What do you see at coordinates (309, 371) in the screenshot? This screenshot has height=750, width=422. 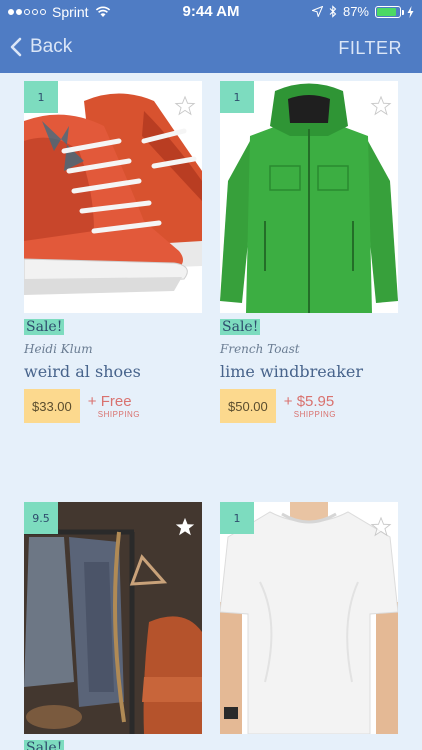 I see `product-title: lime windbreaker` at bounding box center [309, 371].